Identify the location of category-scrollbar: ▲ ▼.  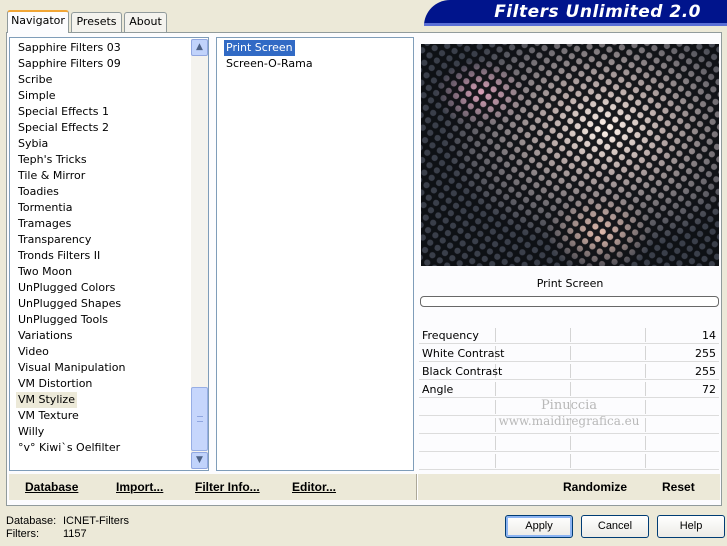
(199, 254).